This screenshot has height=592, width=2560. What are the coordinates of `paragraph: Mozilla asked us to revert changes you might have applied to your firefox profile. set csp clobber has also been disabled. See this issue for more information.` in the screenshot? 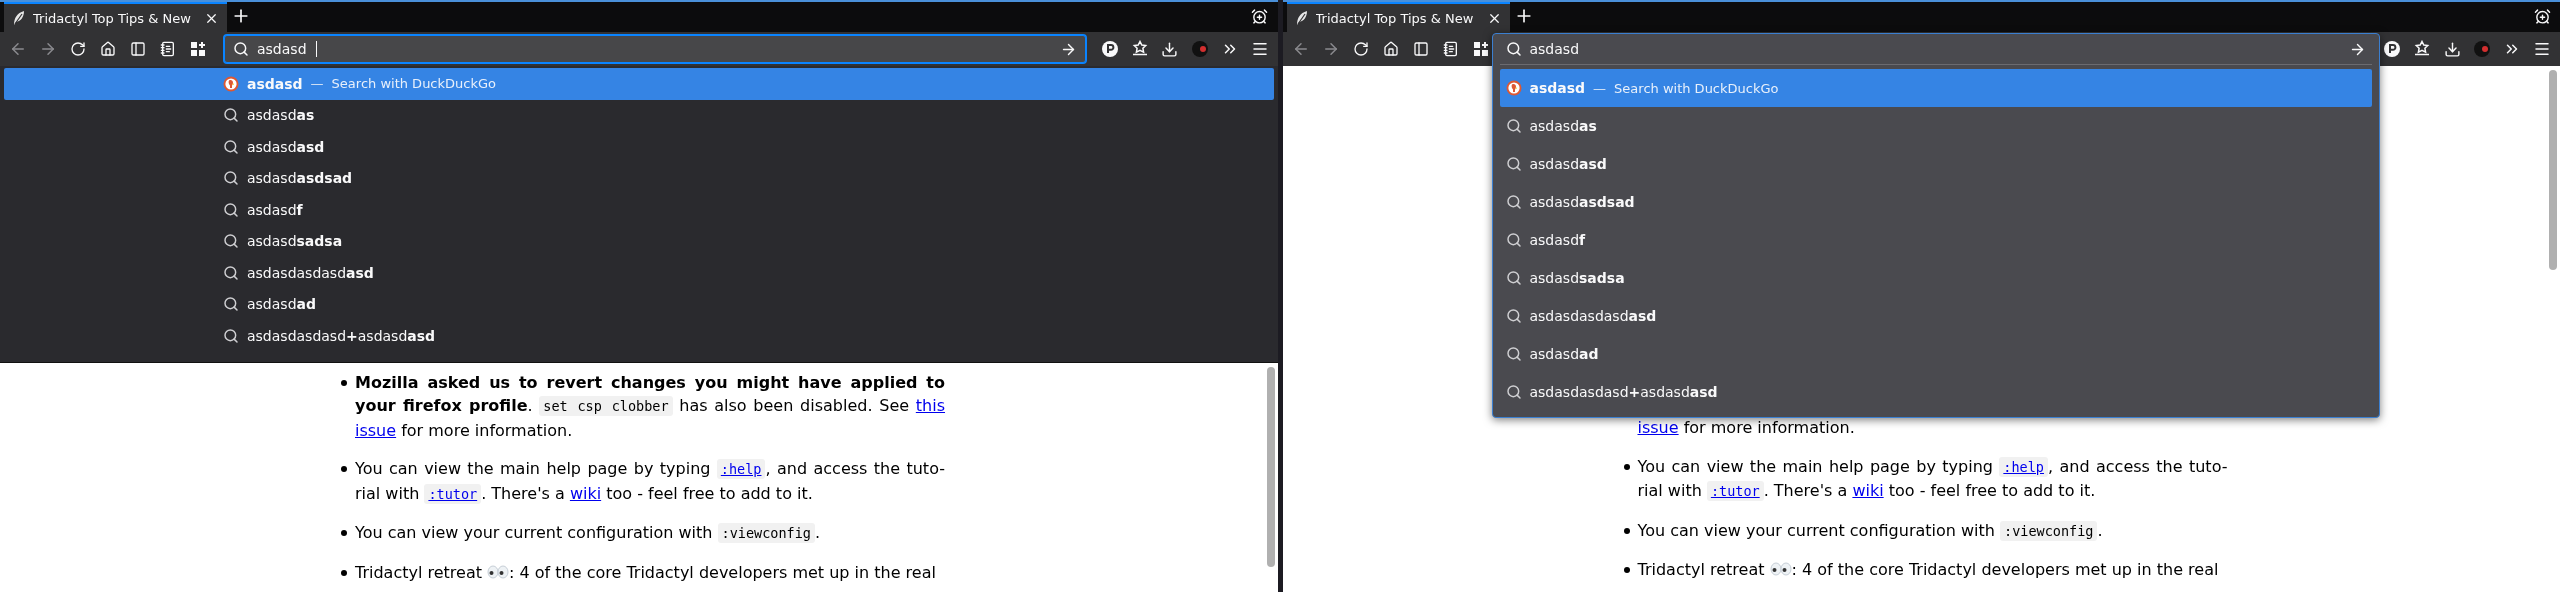 It's located at (650, 406).